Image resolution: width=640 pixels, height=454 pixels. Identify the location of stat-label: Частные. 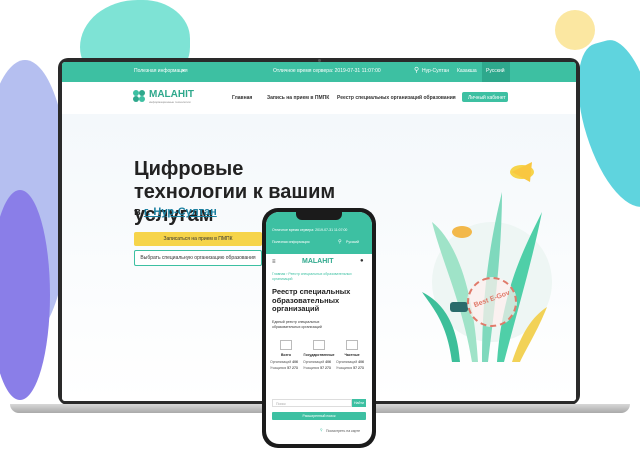
(352, 355).